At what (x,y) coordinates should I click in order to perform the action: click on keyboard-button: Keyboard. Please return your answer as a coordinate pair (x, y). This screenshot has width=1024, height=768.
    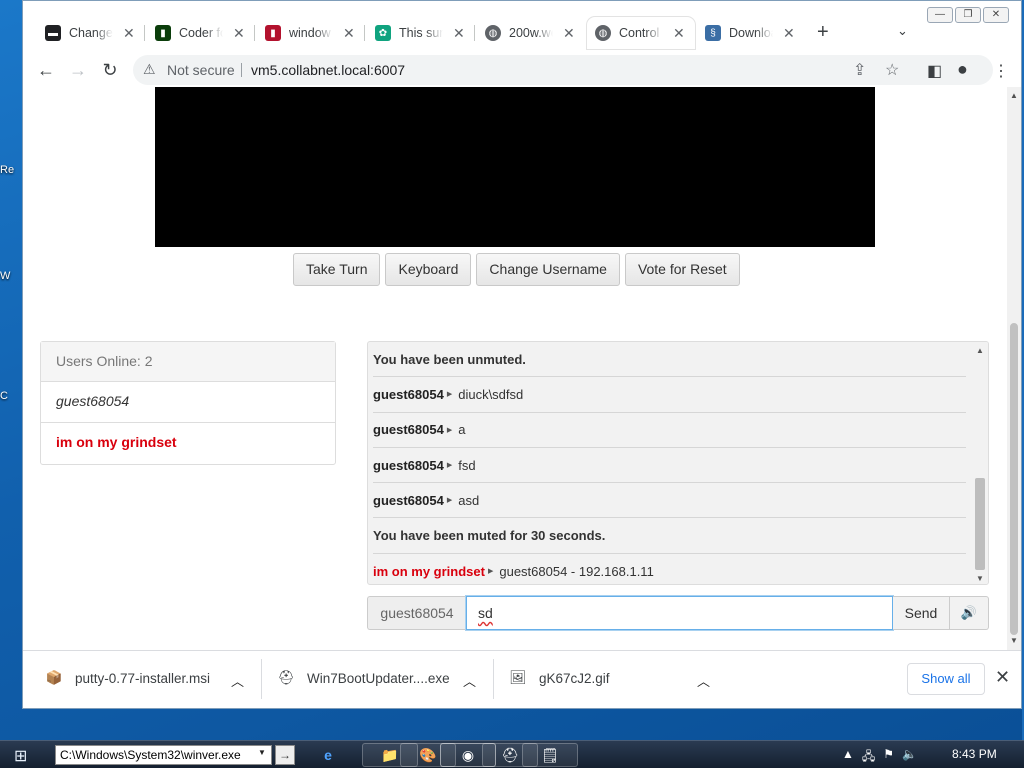
    Looking at the image, I should click on (428, 269).